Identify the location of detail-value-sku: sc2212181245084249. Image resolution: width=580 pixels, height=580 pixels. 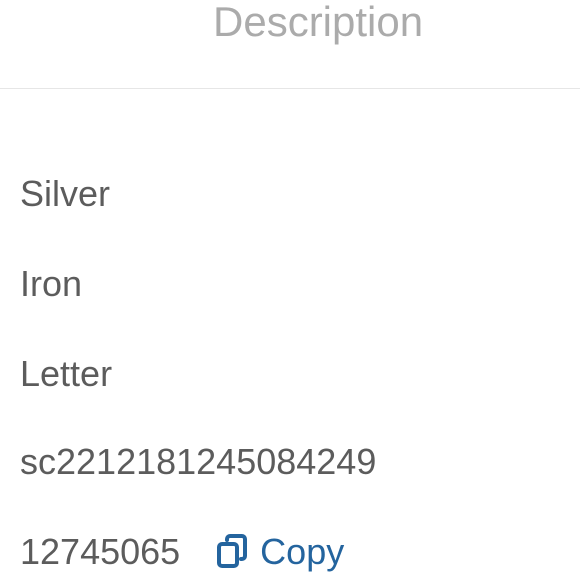
(198, 461).